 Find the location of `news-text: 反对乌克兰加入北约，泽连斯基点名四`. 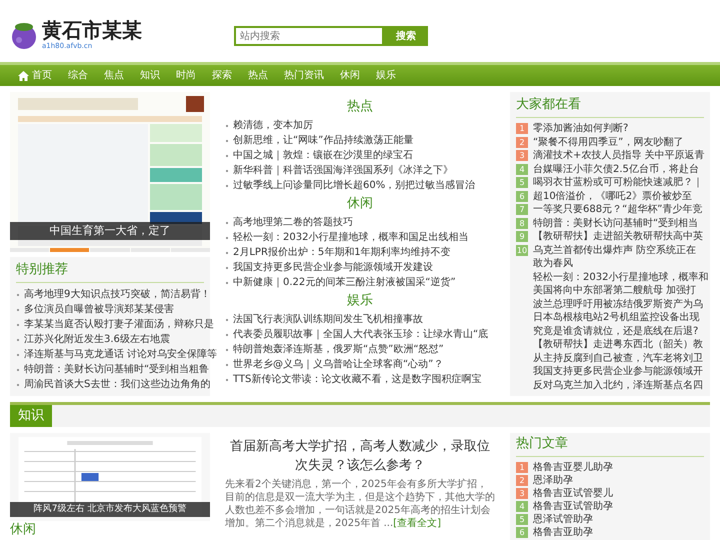

news-text: 反对乌克兰加入北约，泽连斯基点名四 is located at coordinates (618, 385).